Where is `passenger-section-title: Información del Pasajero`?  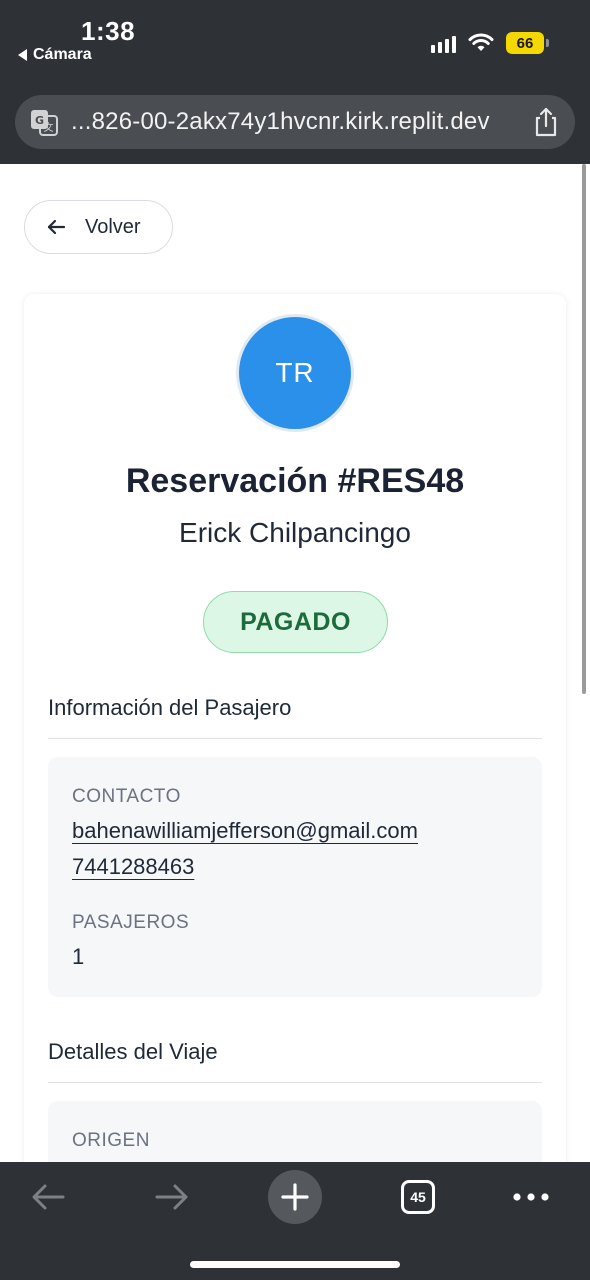 passenger-section-title: Información del Pasajero is located at coordinates (170, 707).